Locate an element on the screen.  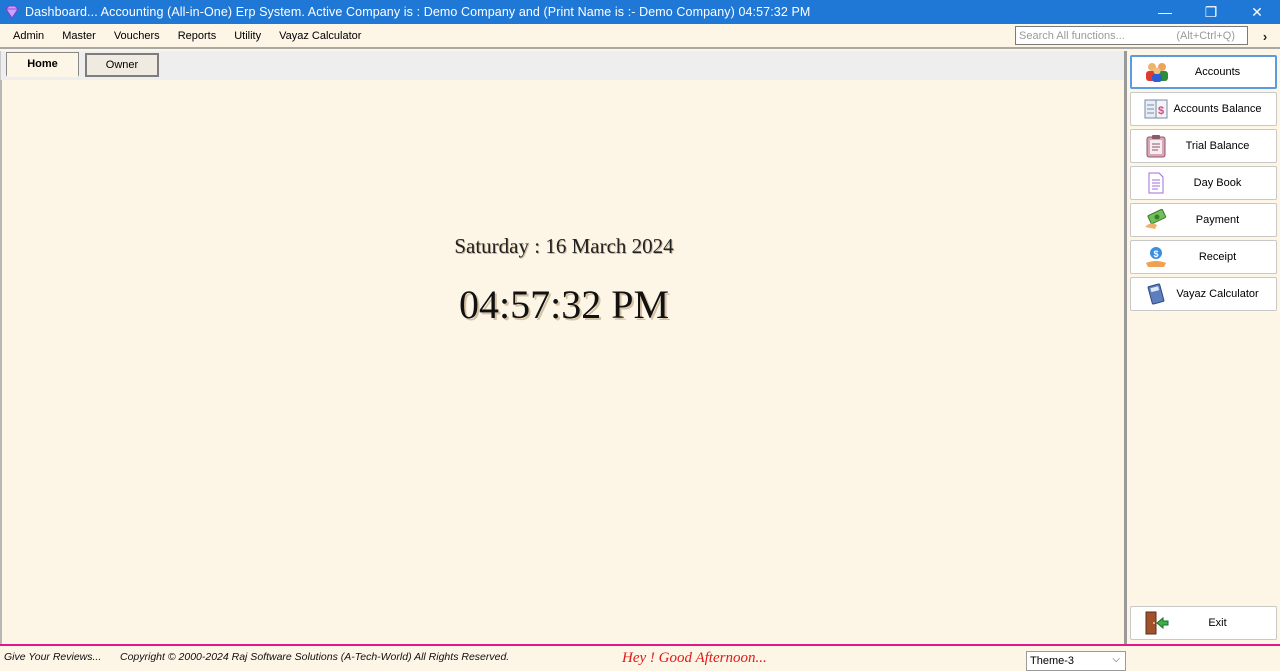
receipt-icon: $ is located at coordinates (1156, 257).